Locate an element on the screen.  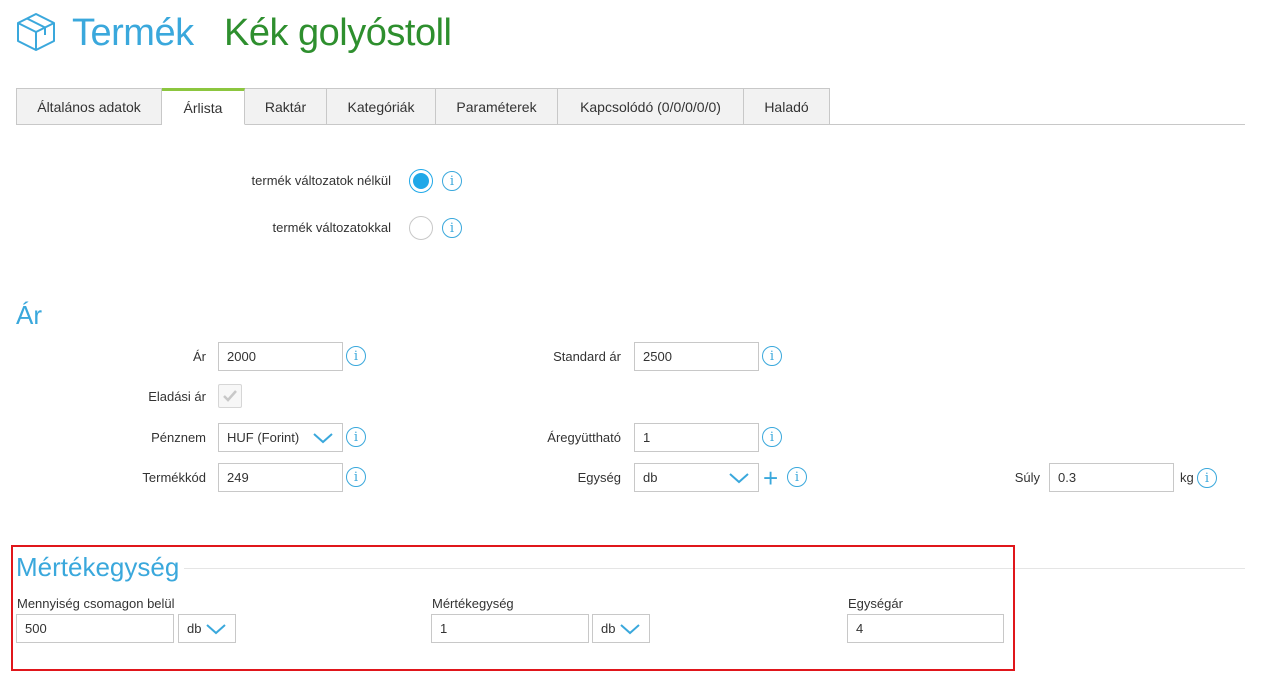
variants-without-label: termék változatok nélkül is located at coordinates (321, 180).